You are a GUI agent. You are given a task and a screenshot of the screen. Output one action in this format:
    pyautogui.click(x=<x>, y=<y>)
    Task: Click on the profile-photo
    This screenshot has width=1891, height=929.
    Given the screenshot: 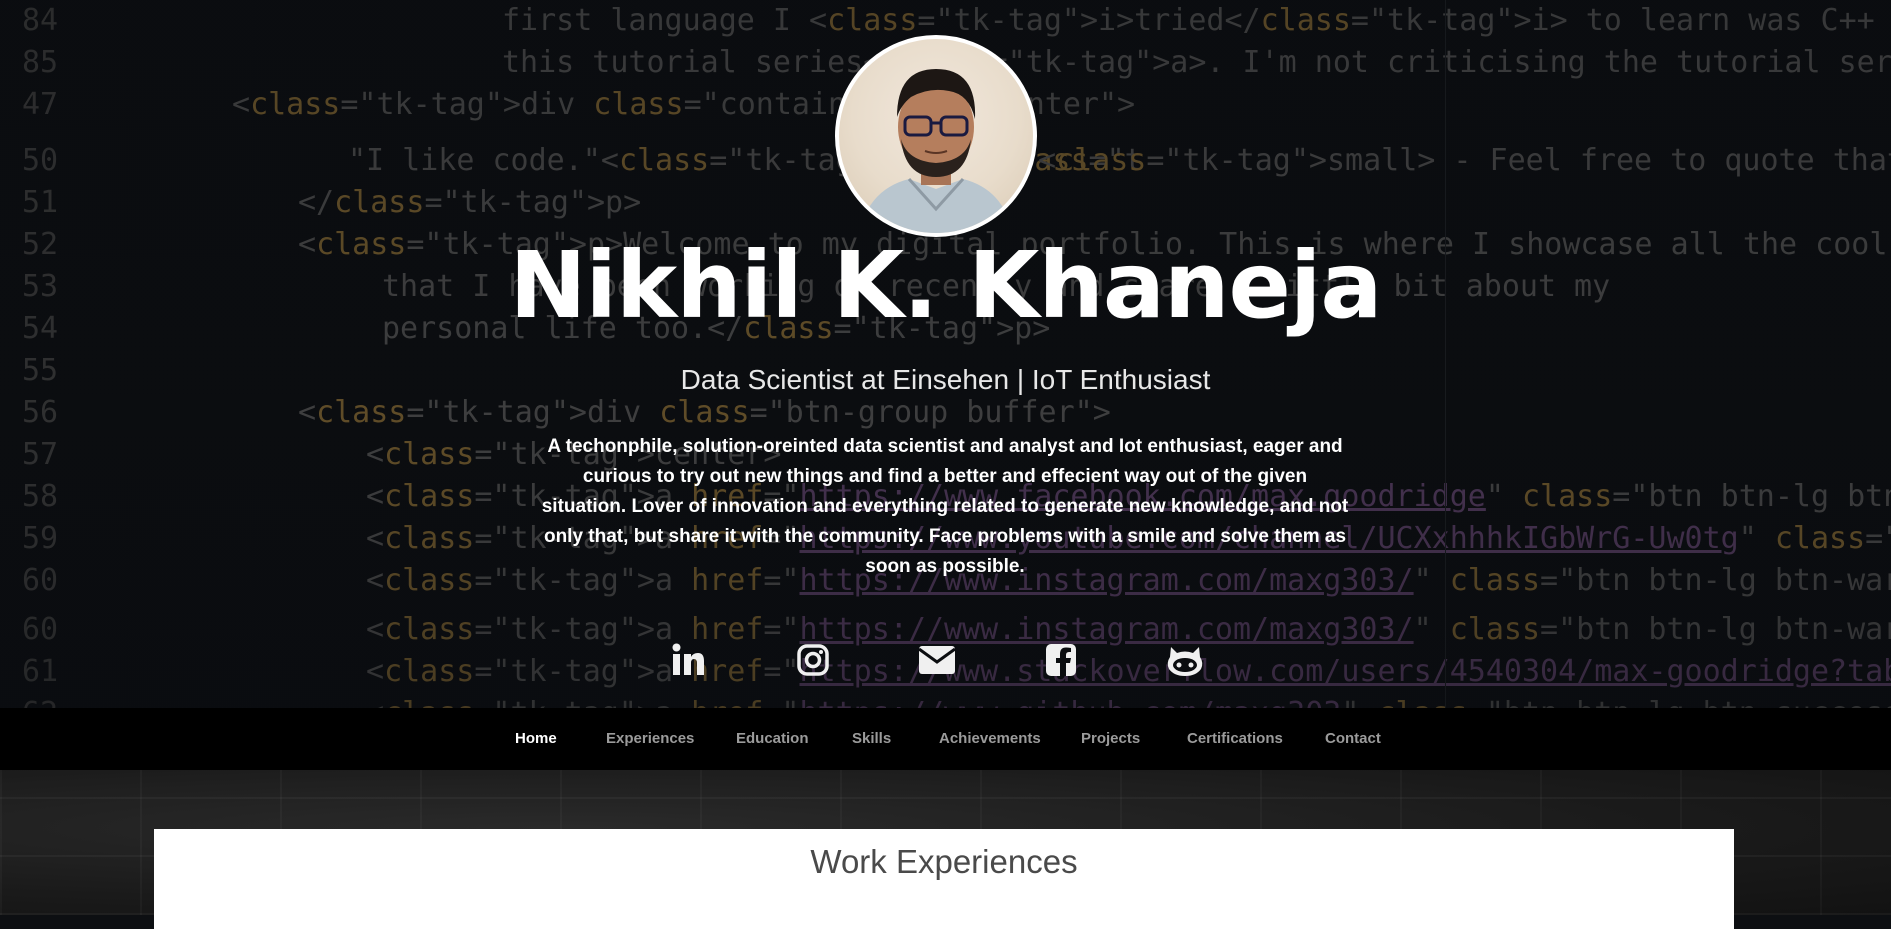 What is the action you would take?
    pyautogui.click(x=936, y=136)
    